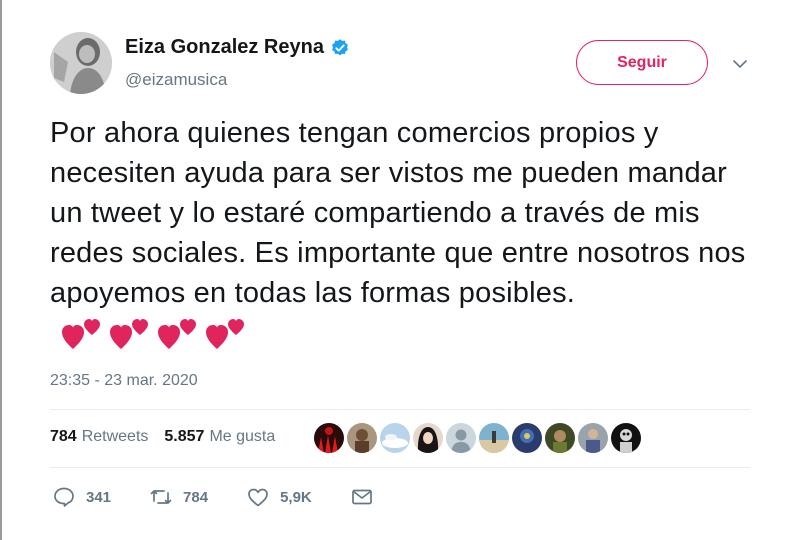  Describe the element at coordinates (196, 497) in the screenshot. I see `retweet-count: 784` at that location.